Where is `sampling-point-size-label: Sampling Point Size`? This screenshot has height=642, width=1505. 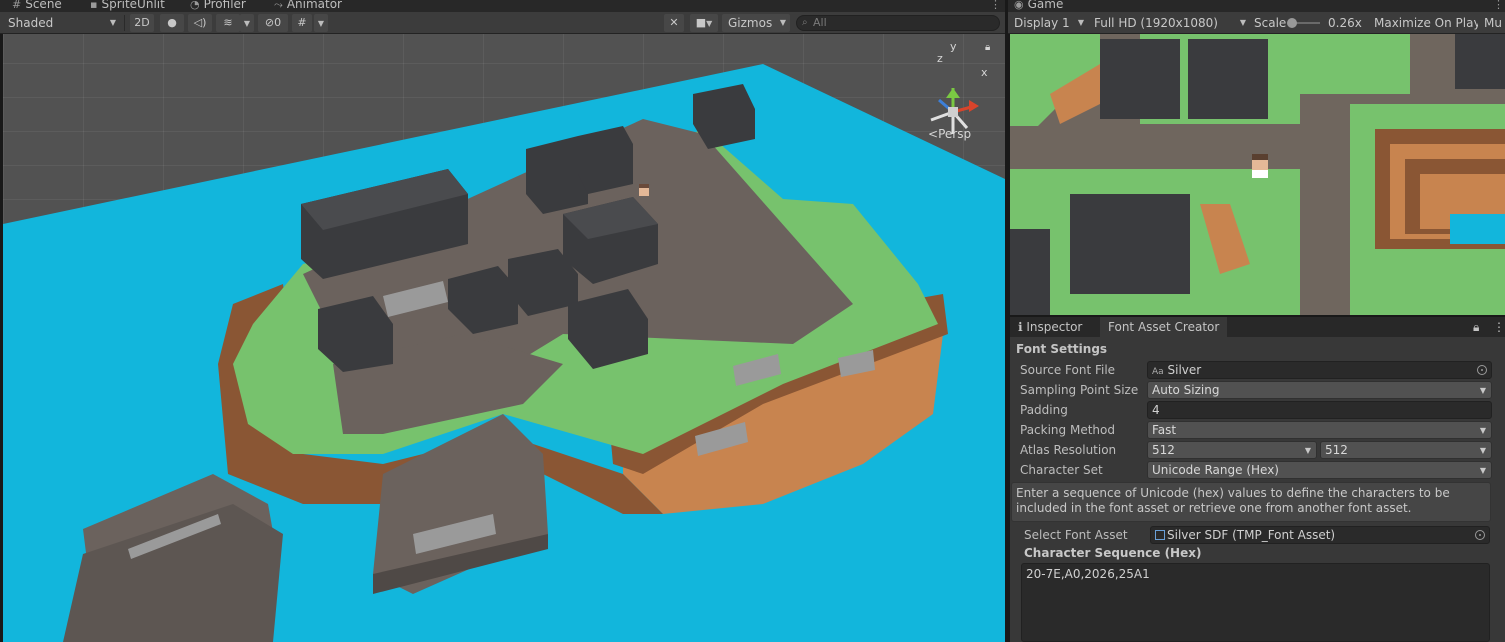
sampling-point-size-label: Sampling Point Size is located at coordinates (1079, 390).